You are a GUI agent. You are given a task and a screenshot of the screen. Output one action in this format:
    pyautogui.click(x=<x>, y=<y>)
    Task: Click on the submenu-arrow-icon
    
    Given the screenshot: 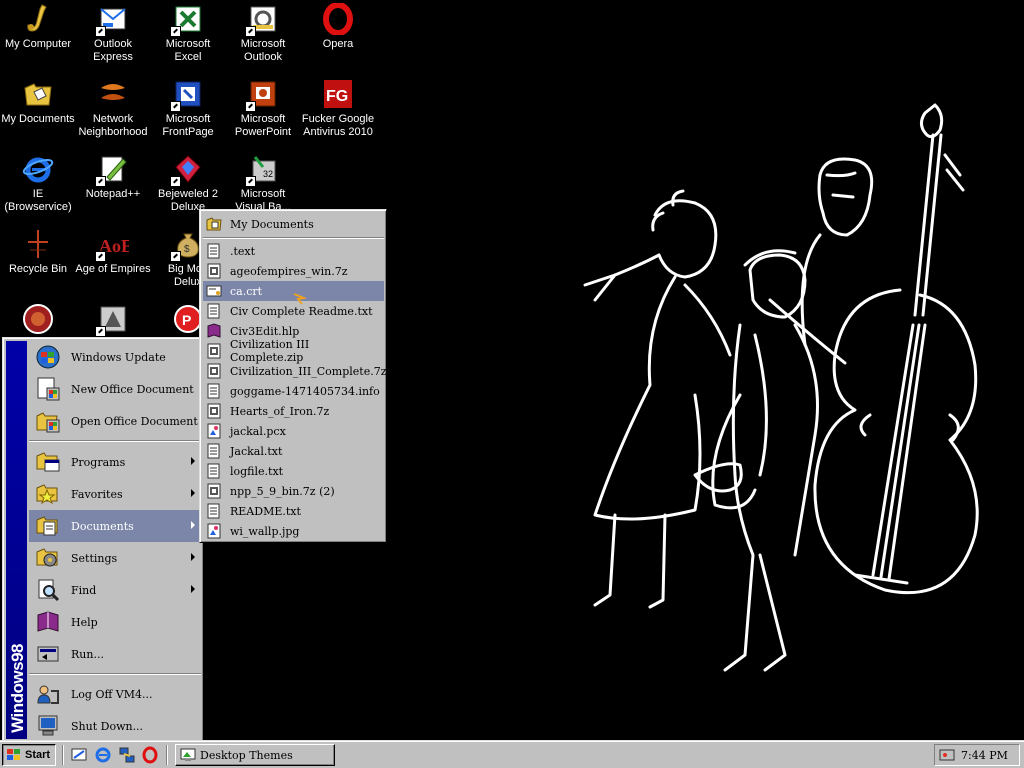 What is the action you would take?
    pyautogui.click(x=193, y=557)
    